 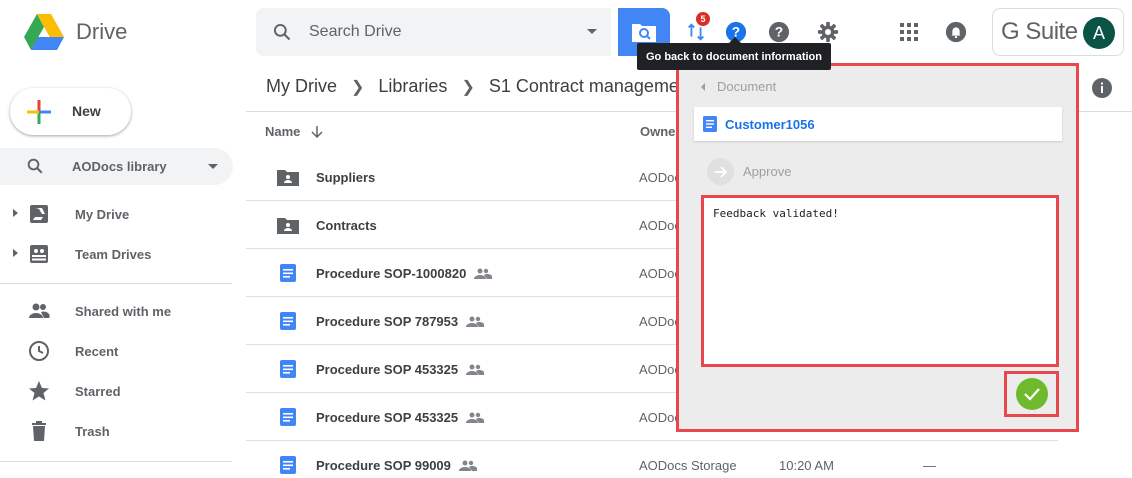 I want to click on apps-grid-icon, so click(x=909, y=32).